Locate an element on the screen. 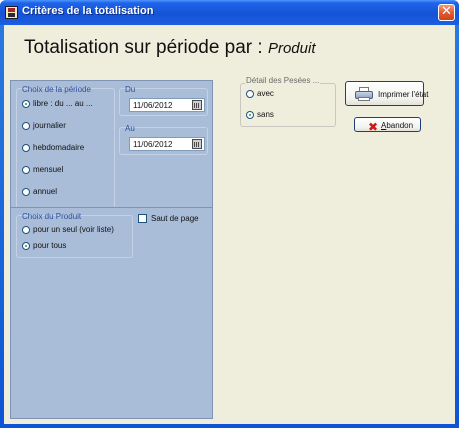  radio-mensuel-indicator is located at coordinates (26, 170).